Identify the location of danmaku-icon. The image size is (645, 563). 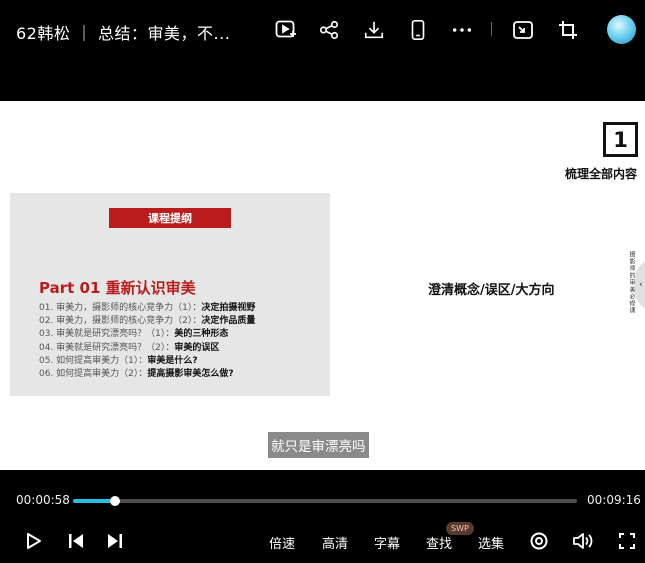
(539, 541).